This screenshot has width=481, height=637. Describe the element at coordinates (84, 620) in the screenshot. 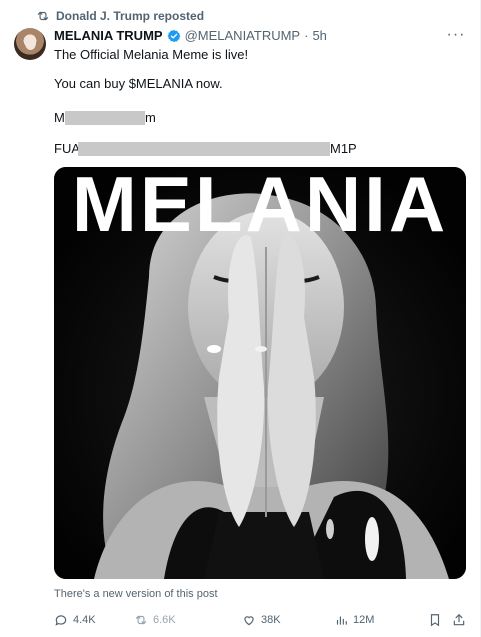

I see `reply-count: 4.4K` at that location.